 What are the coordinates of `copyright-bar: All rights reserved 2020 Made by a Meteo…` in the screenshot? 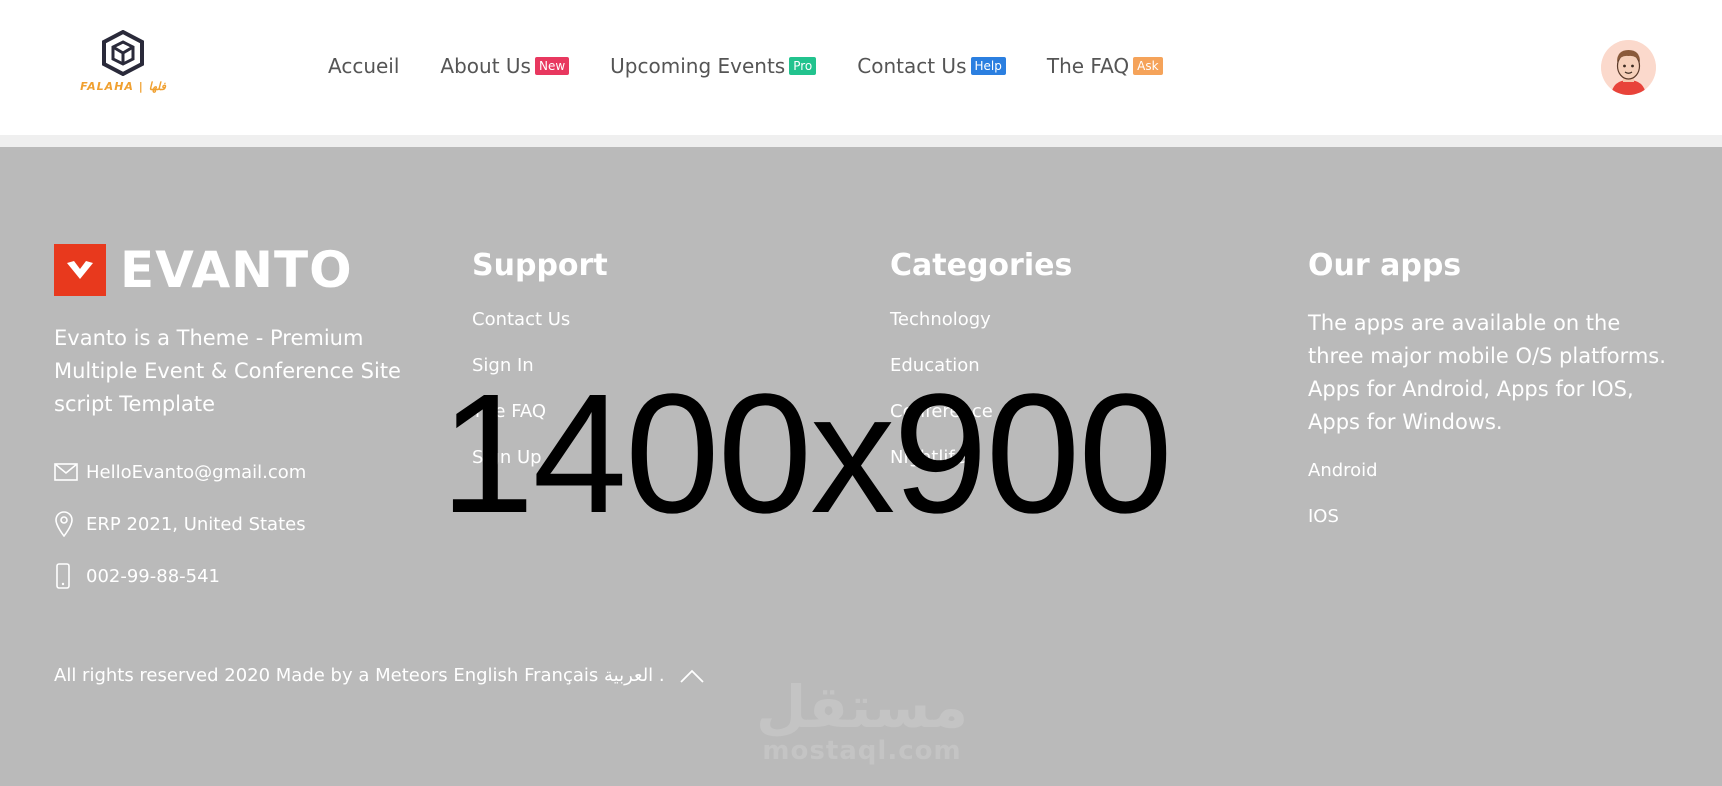 It's located at (379, 675).